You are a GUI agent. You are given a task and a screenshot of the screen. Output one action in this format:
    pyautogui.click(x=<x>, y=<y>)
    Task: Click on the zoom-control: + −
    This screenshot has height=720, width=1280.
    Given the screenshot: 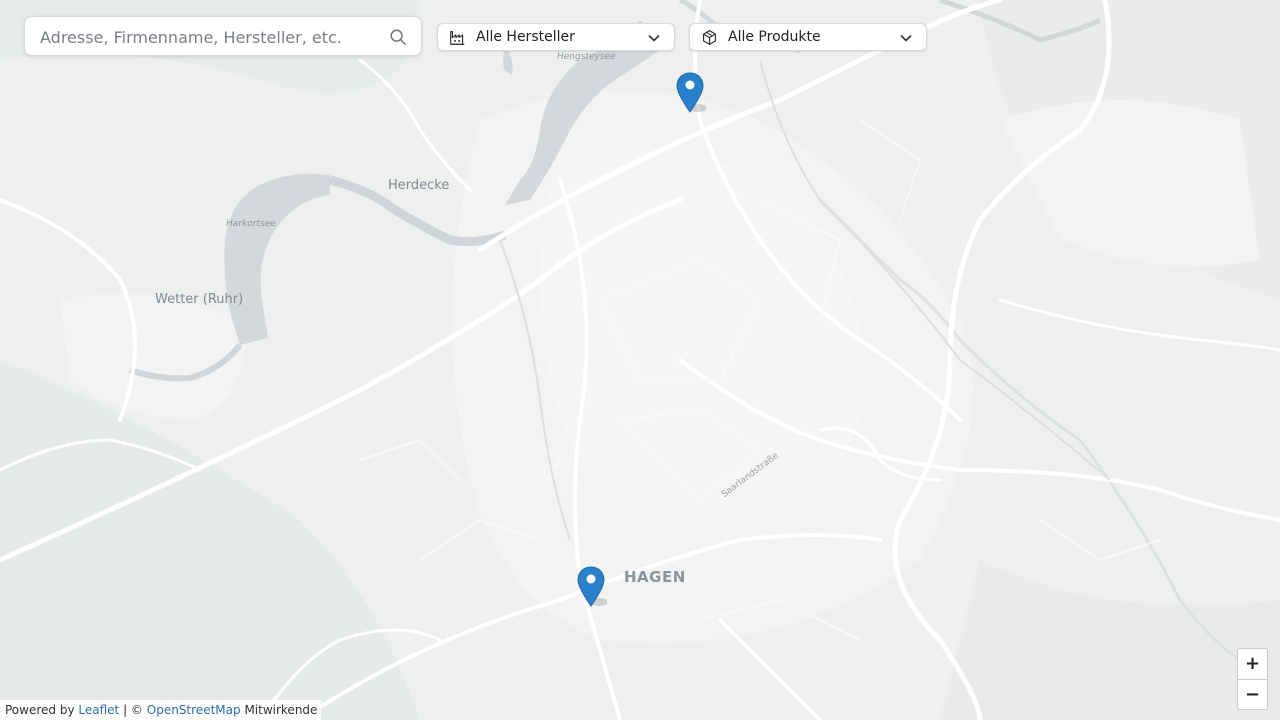 What is the action you would take?
    pyautogui.click(x=1252, y=679)
    